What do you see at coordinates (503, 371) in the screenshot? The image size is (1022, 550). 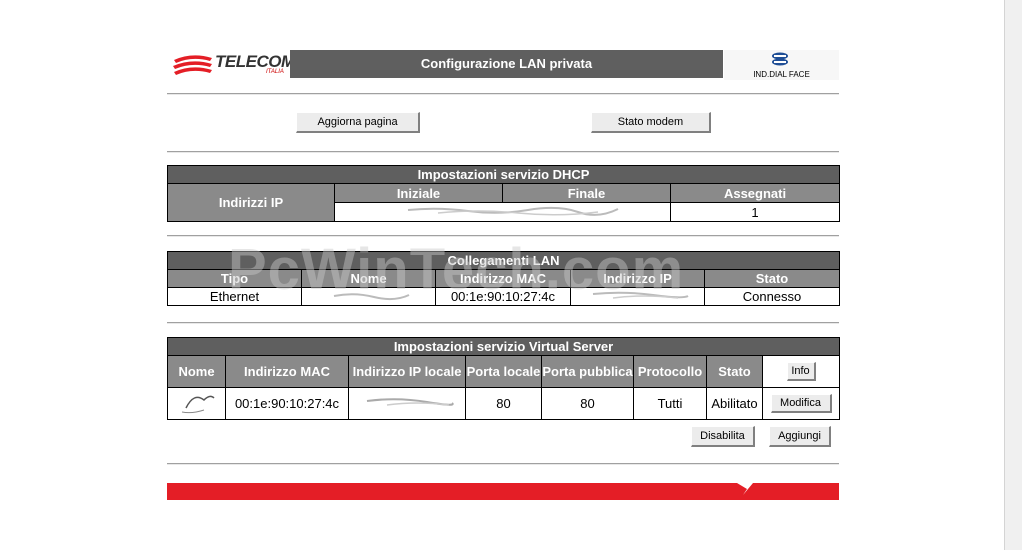 I see `column-header: Porta locale` at bounding box center [503, 371].